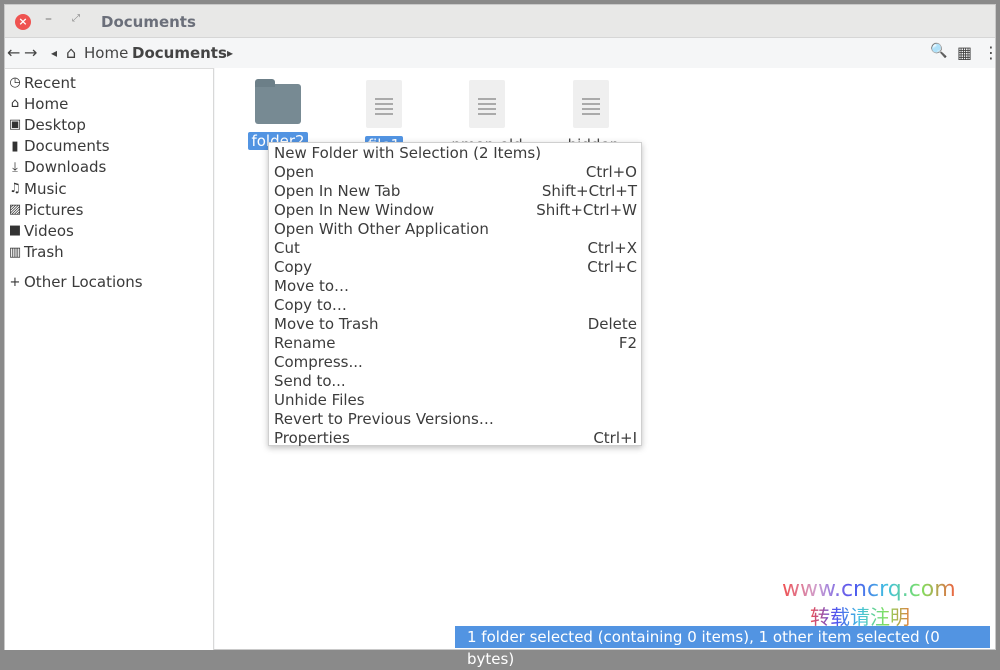 This screenshot has width=1000, height=670. What do you see at coordinates (455, 267) in the screenshot?
I see `menu-item: Copy Ctrl+C` at bounding box center [455, 267].